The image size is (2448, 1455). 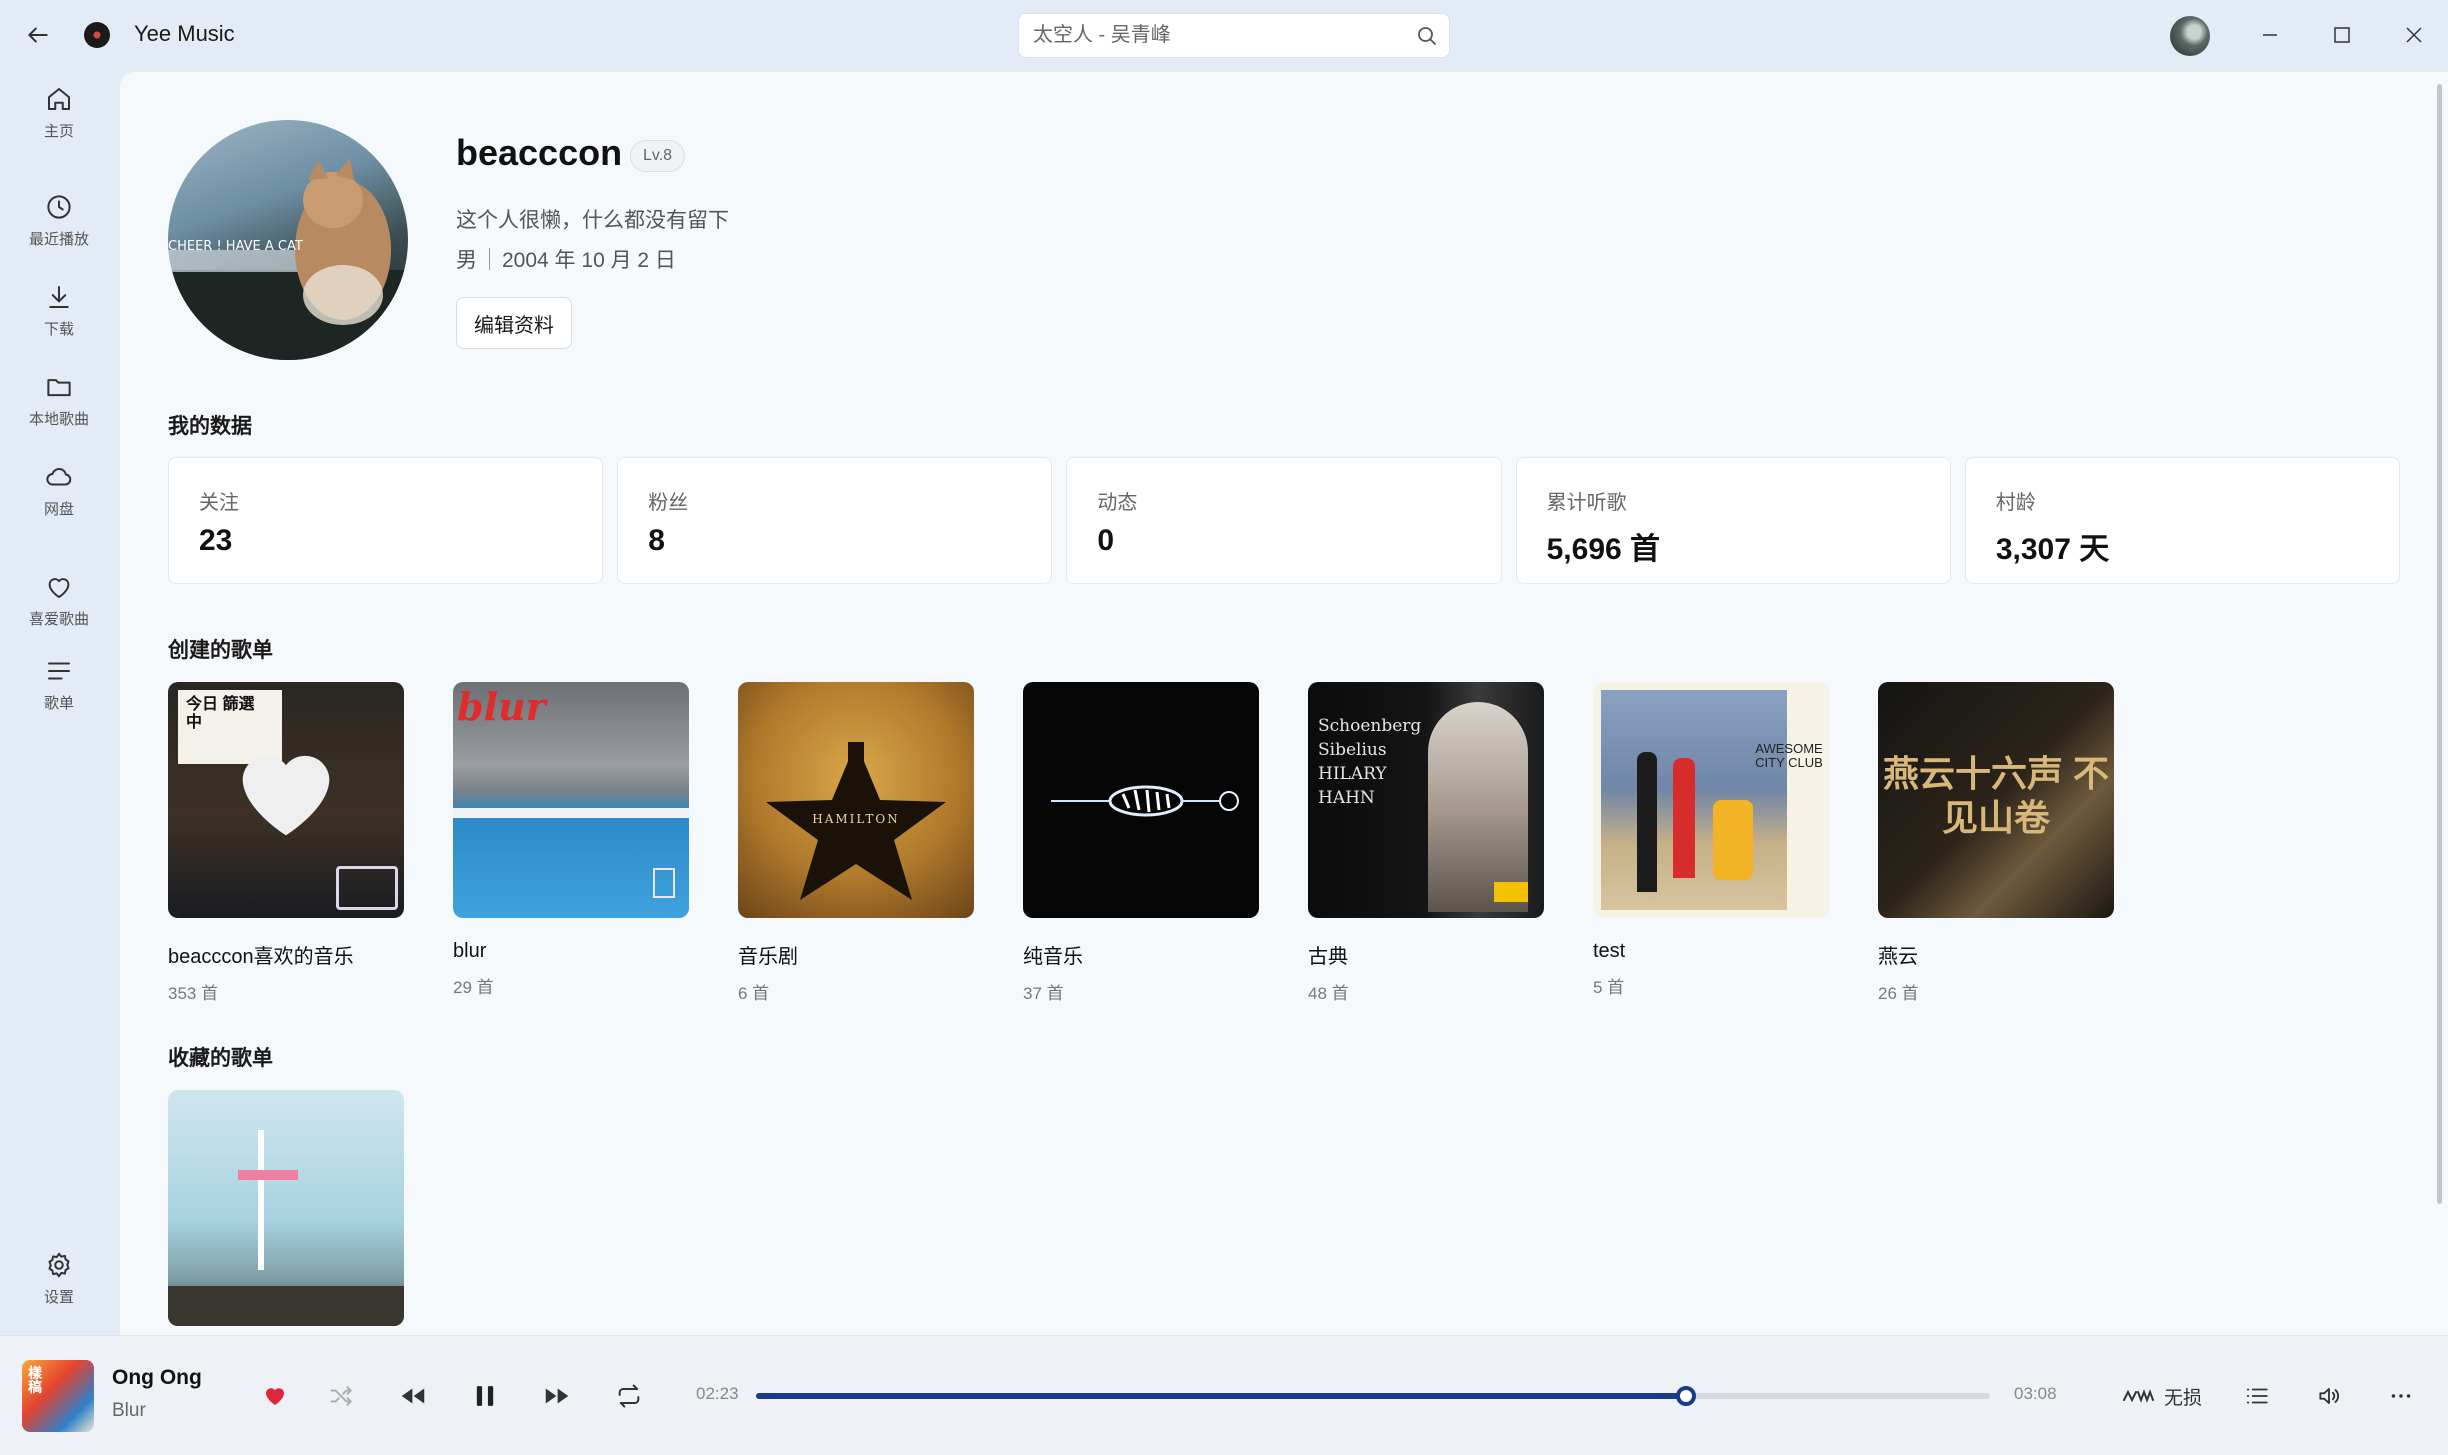 What do you see at coordinates (59, 412) in the screenshot?
I see `sidebar-item-local: 本地歌曲` at bounding box center [59, 412].